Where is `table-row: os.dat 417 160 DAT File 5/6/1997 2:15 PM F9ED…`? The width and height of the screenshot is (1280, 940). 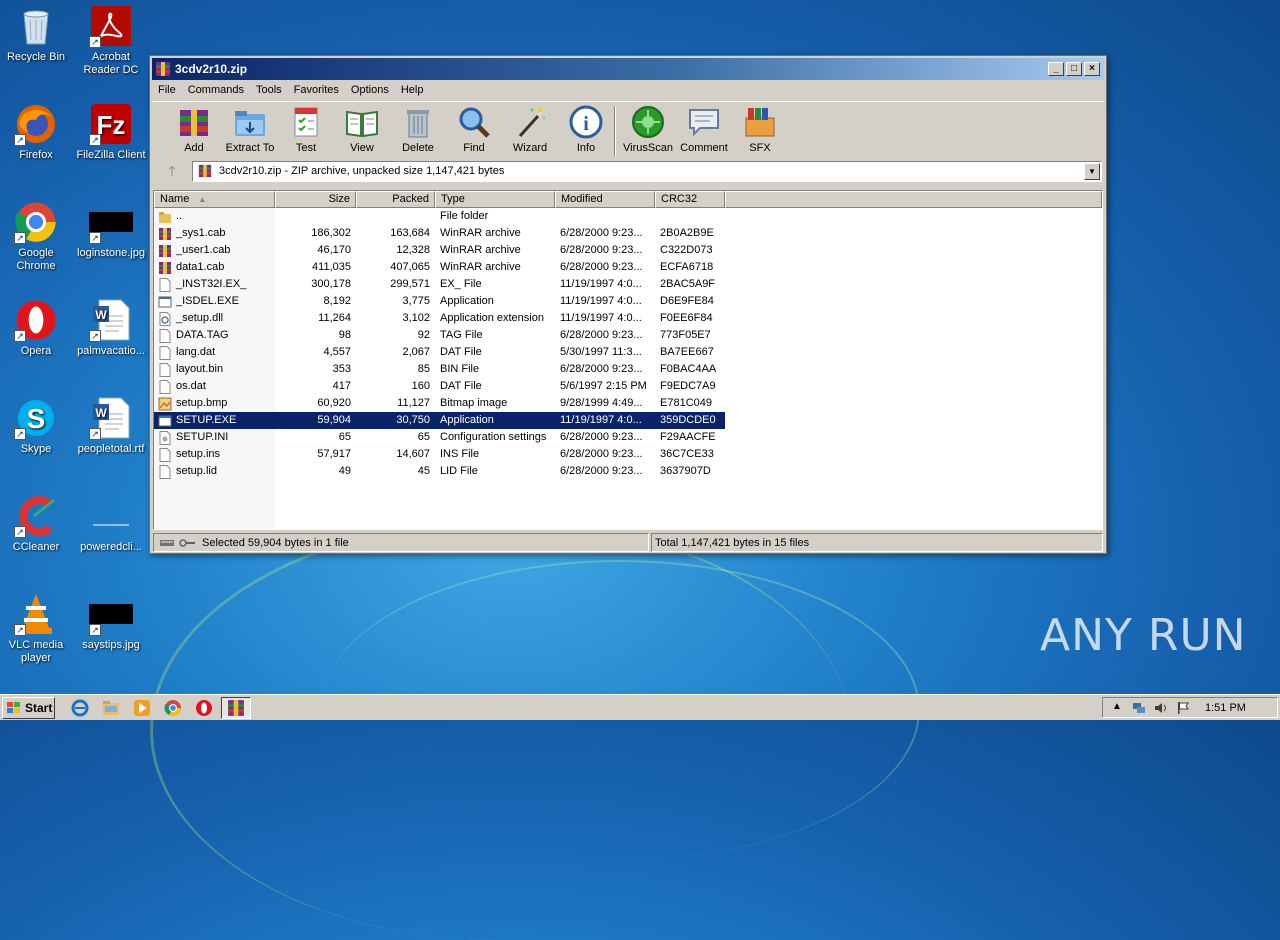 table-row: os.dat 417 160 DAT File 5/6/1997 2:15 PM F9ED… is located at coordinates (628, 386).